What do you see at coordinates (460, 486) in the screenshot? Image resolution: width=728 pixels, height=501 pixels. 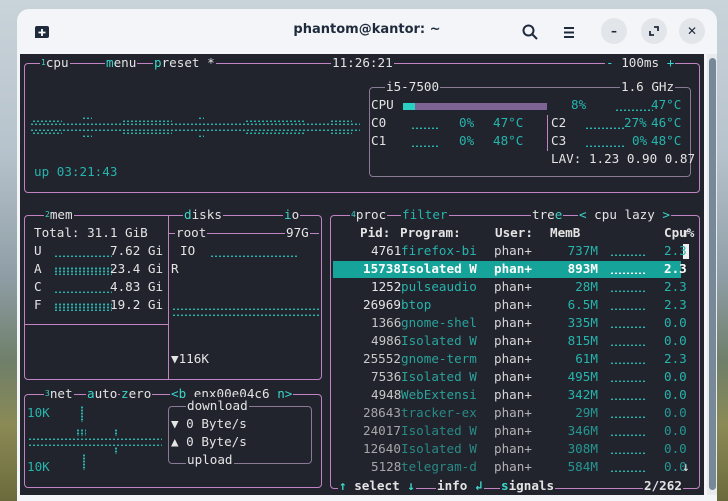 I see `info-button: info ↲` at bounding box center [460, 486].